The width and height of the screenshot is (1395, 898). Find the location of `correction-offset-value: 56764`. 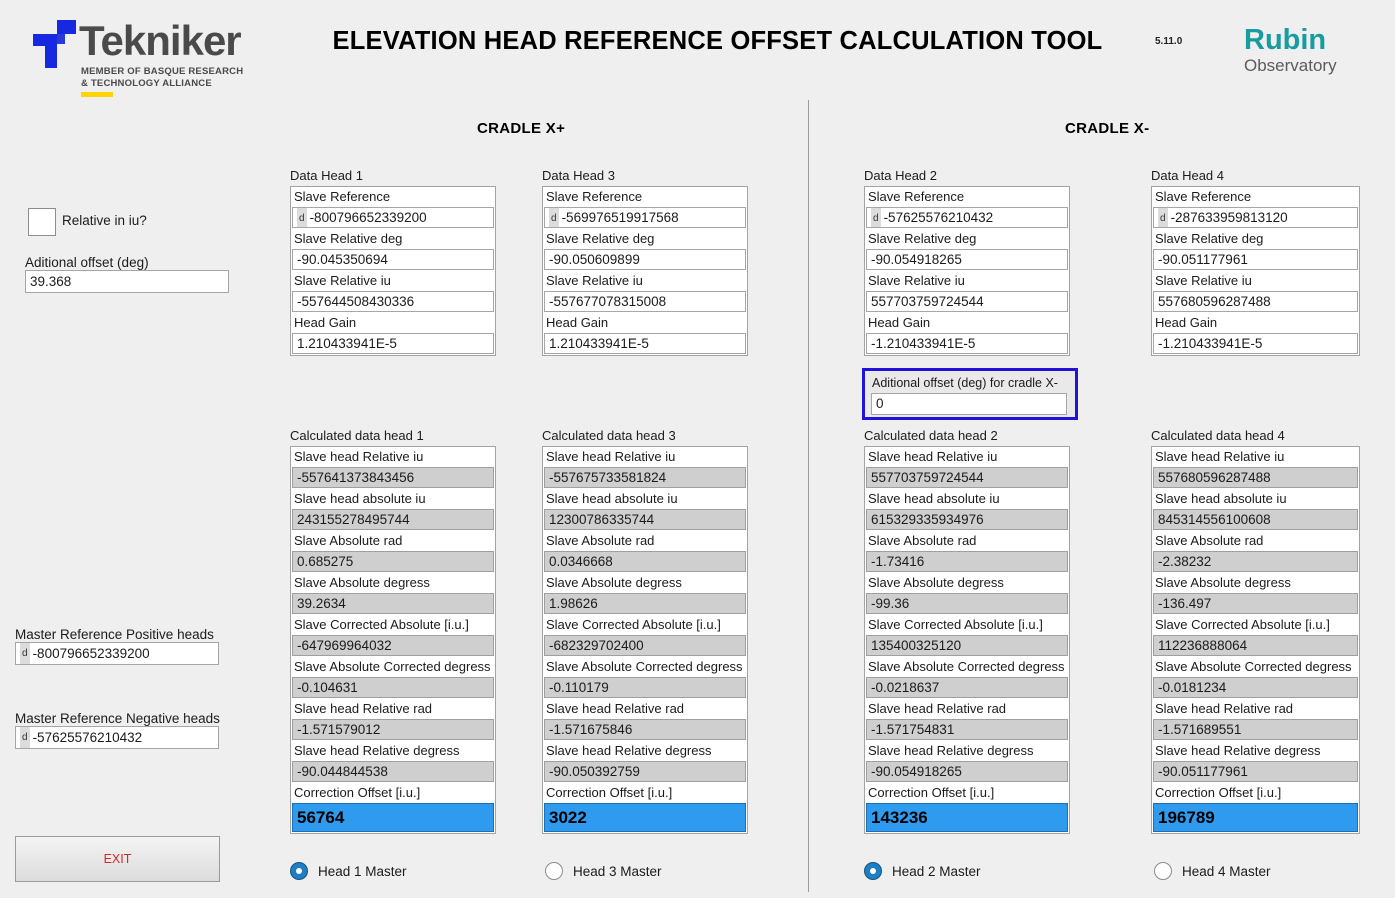

correction-offset-value: 56764 is located at coordinates (393, 817).